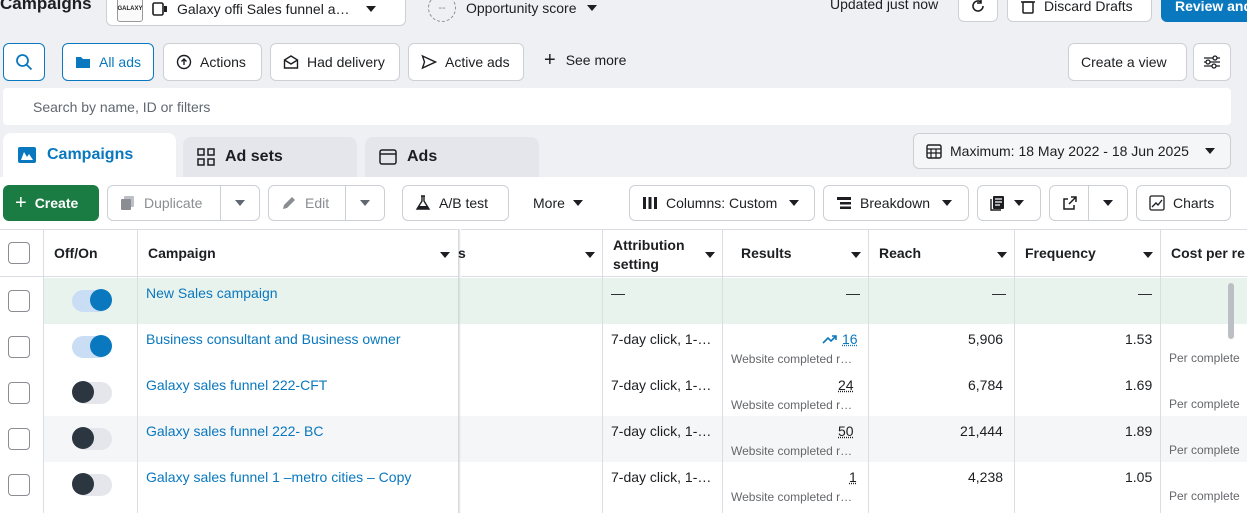  What do you see at coordinates (840, 339) in the screenshot?
I see `results-value-cell: 16` at bounding box center [840, 339].